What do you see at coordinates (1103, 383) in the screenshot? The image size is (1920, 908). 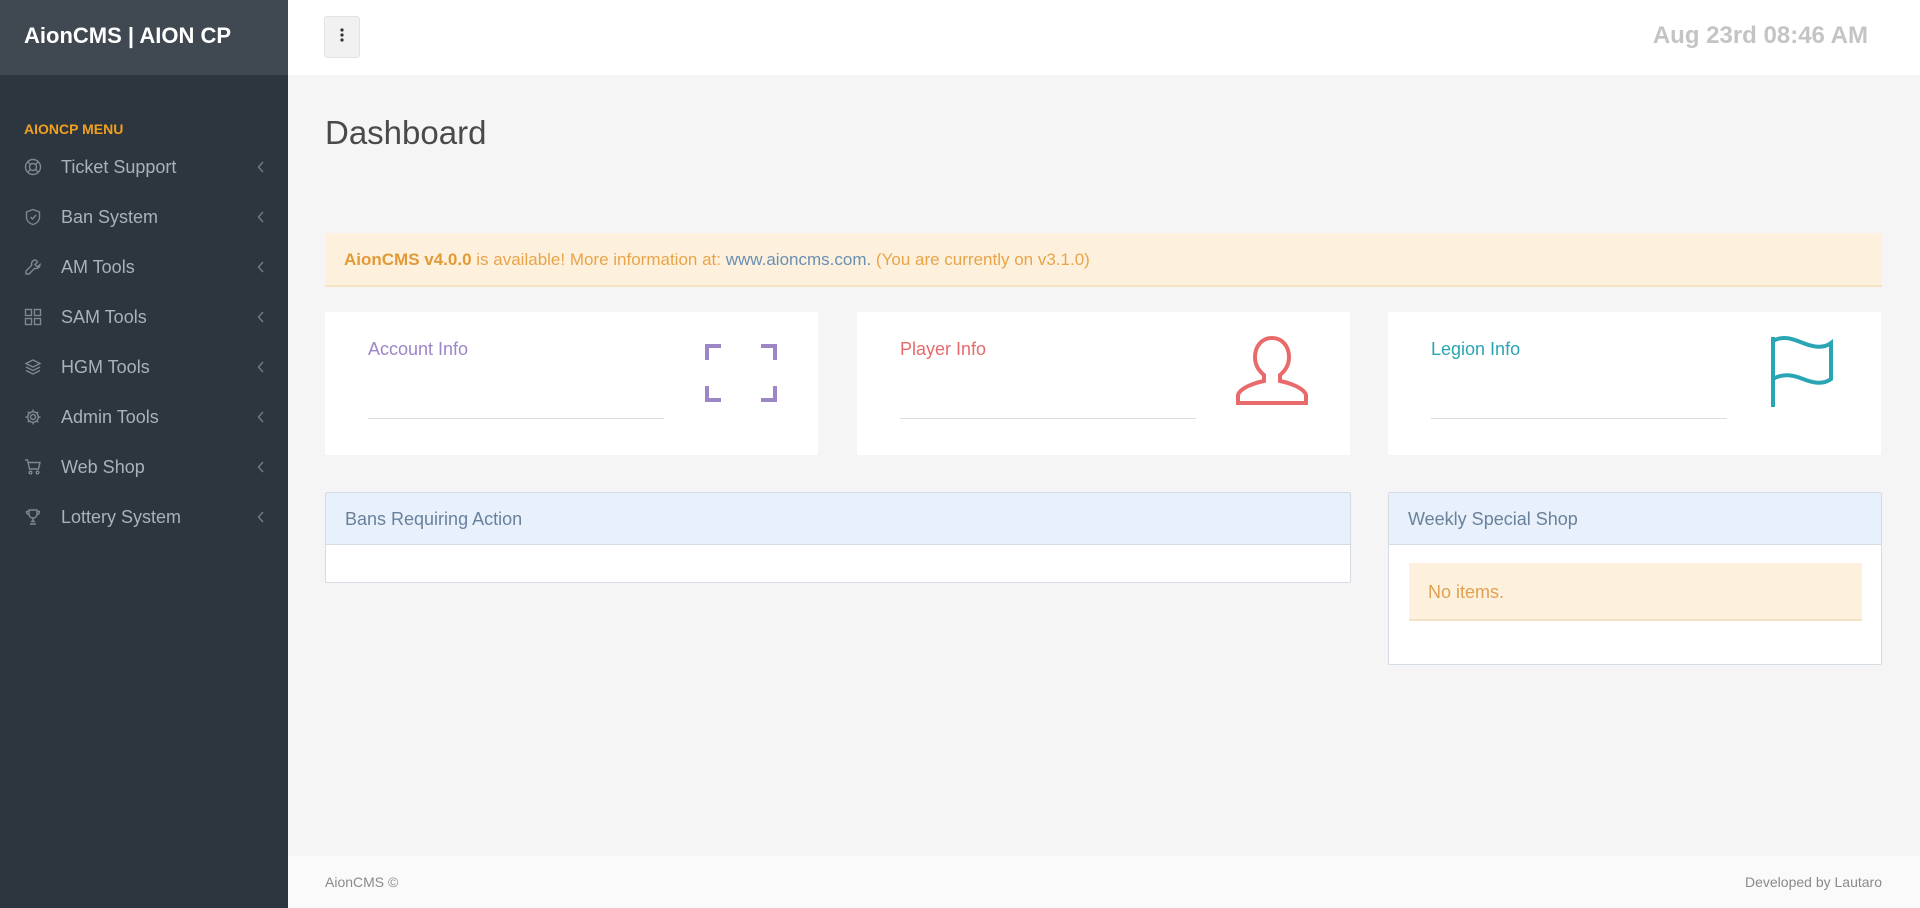 I see `player-info-card: Player Info` at bounding box center [1103, 383].